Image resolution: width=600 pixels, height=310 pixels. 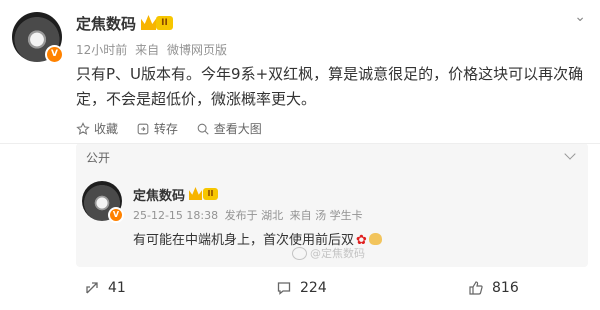 I want to click on quoted-location: 发布于 湖北, so click(x=254, y=215).